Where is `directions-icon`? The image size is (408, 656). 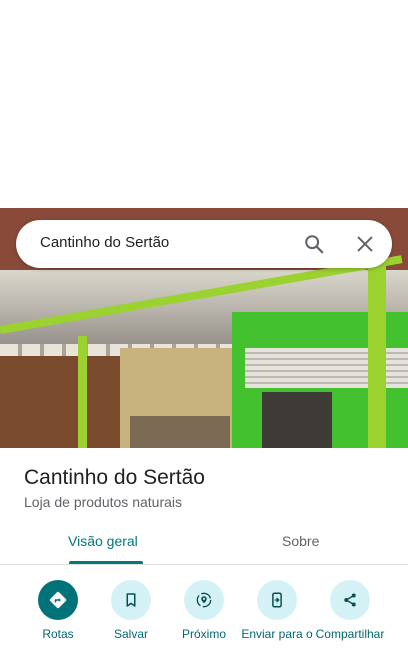
directions-icon is located at coordinates (58, 600).